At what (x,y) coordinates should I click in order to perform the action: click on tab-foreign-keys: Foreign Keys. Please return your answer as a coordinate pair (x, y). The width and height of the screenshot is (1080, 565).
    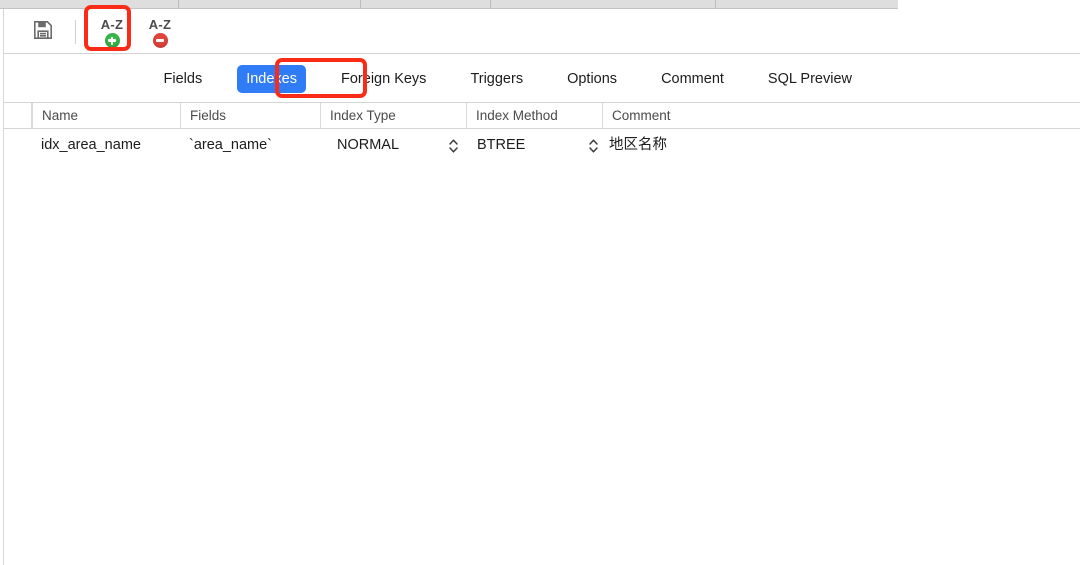
    Looking at the image, I should click on (383, 79).